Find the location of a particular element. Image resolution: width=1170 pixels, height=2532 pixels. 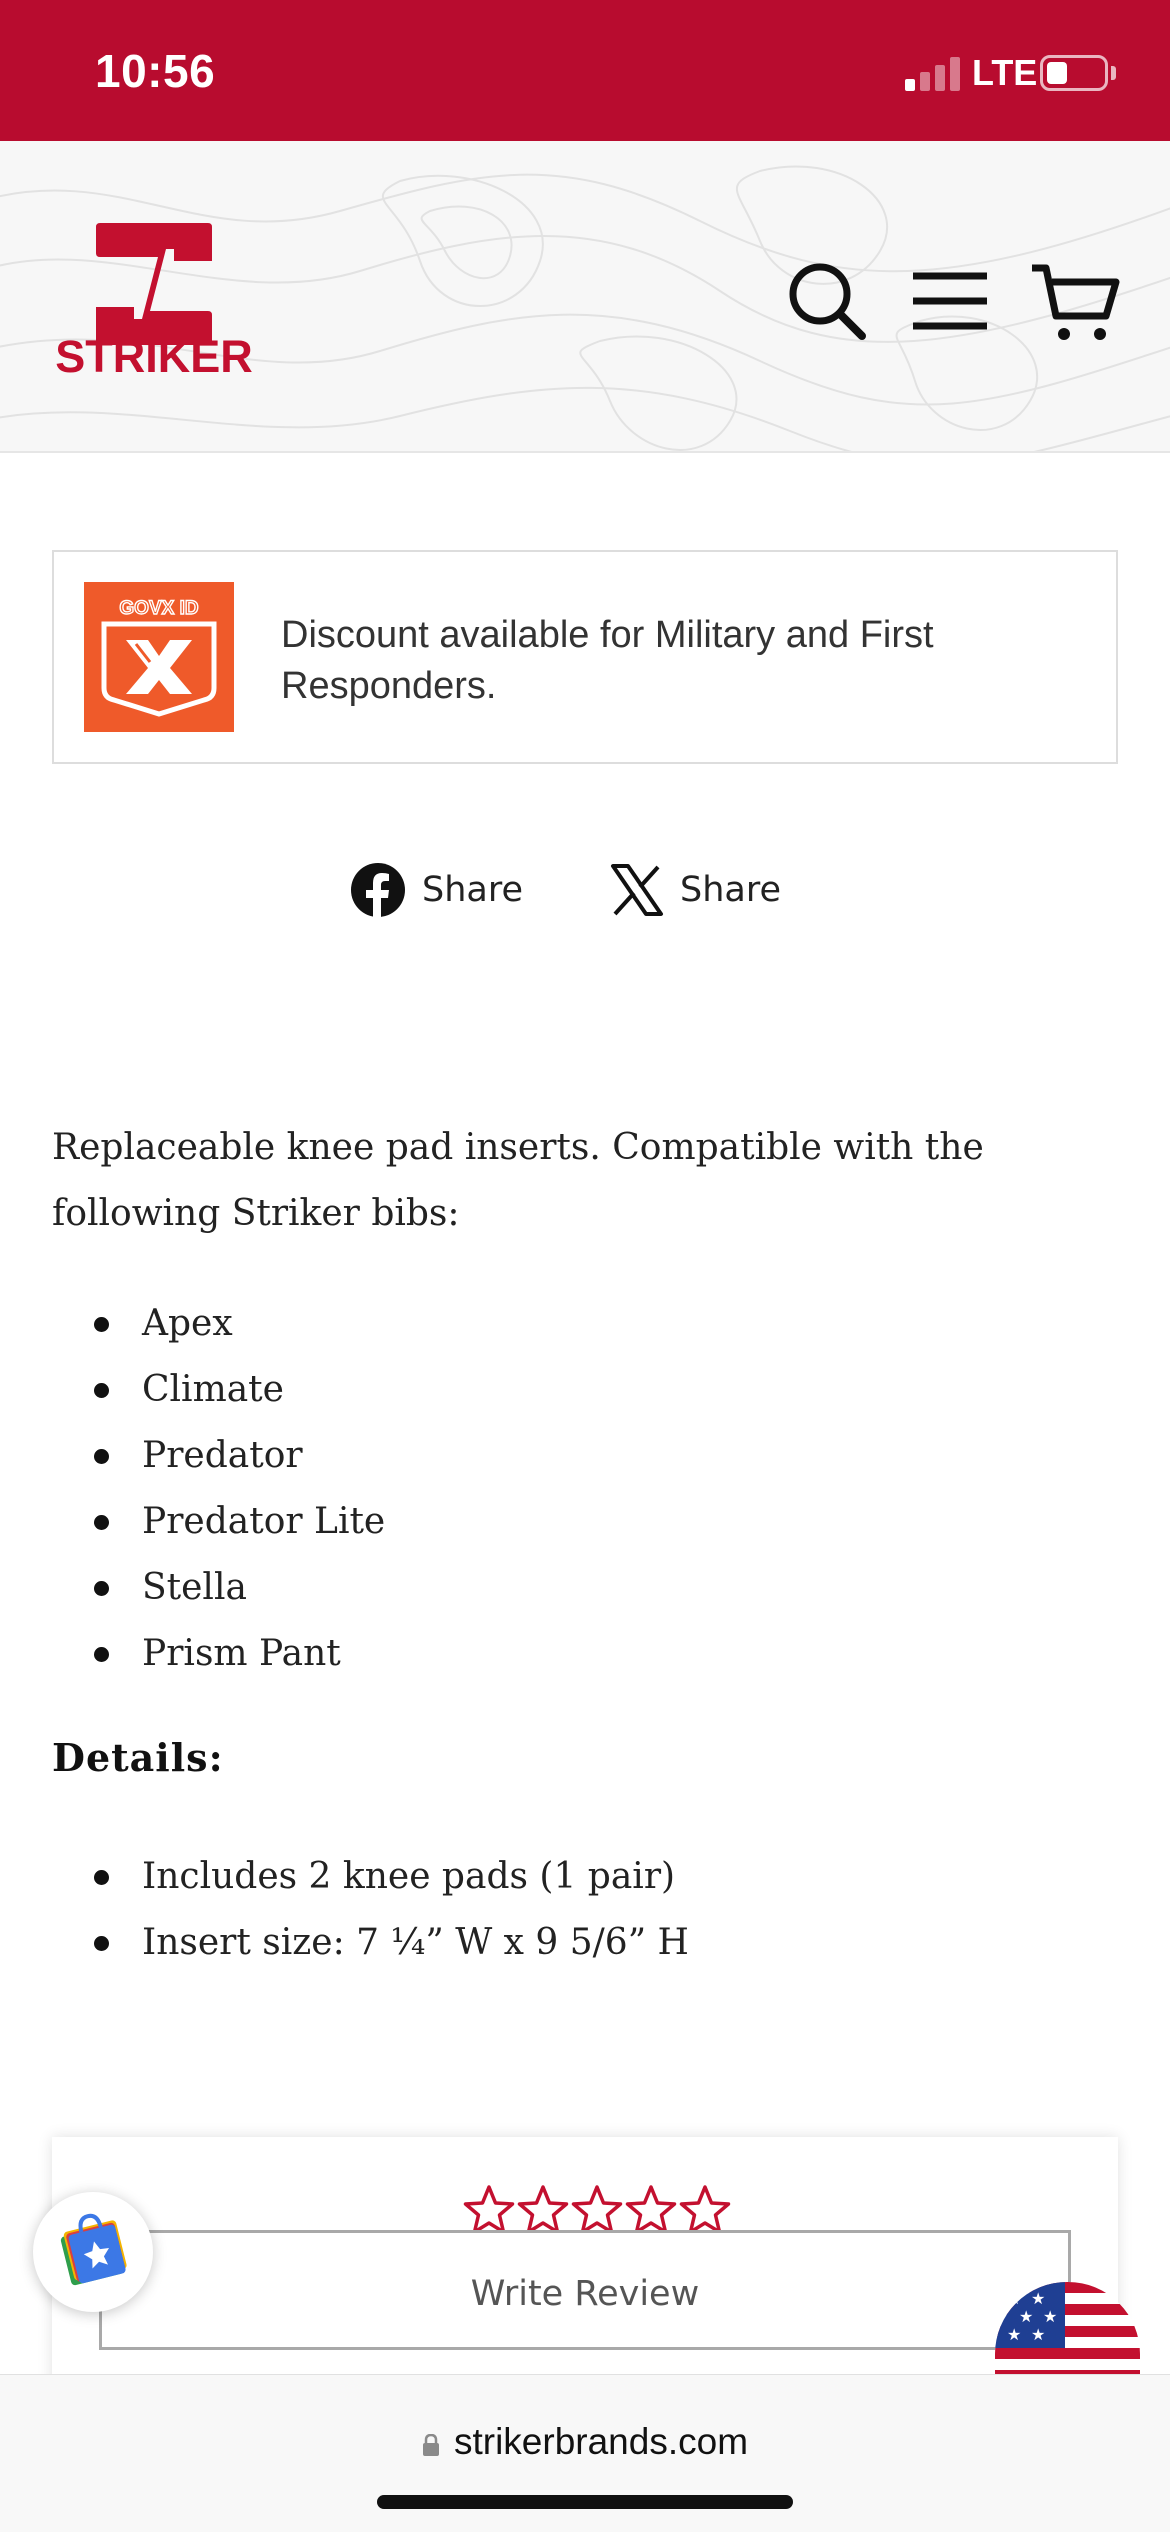

reviews-widget: Write Review is located at coordinates (585, 2267).